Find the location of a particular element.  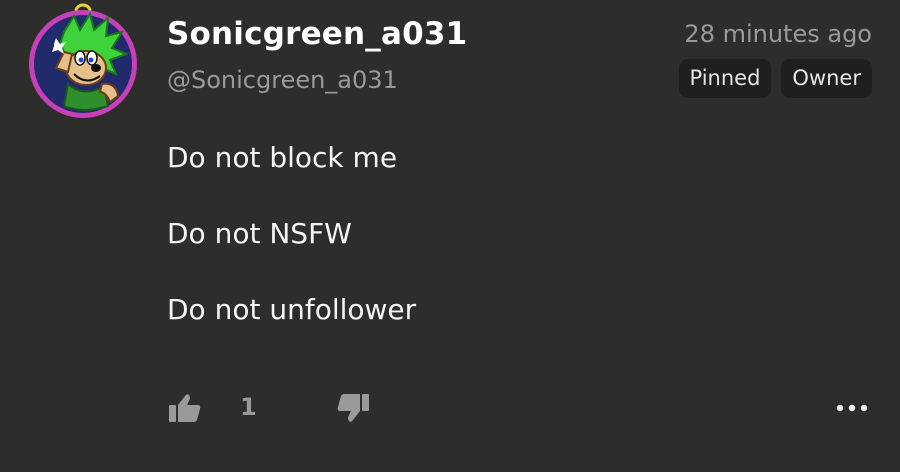

dislike-button is located at coordinates (353, 408).